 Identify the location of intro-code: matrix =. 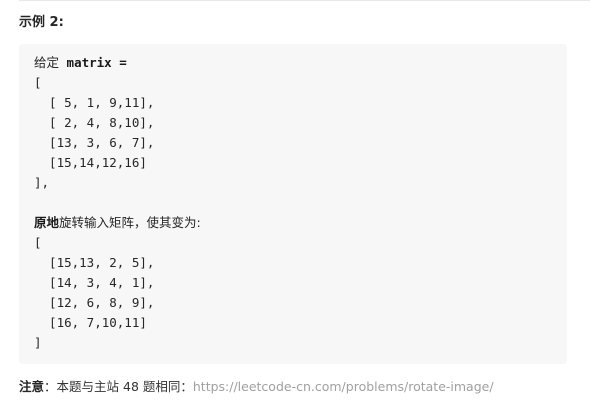
(93, 62).